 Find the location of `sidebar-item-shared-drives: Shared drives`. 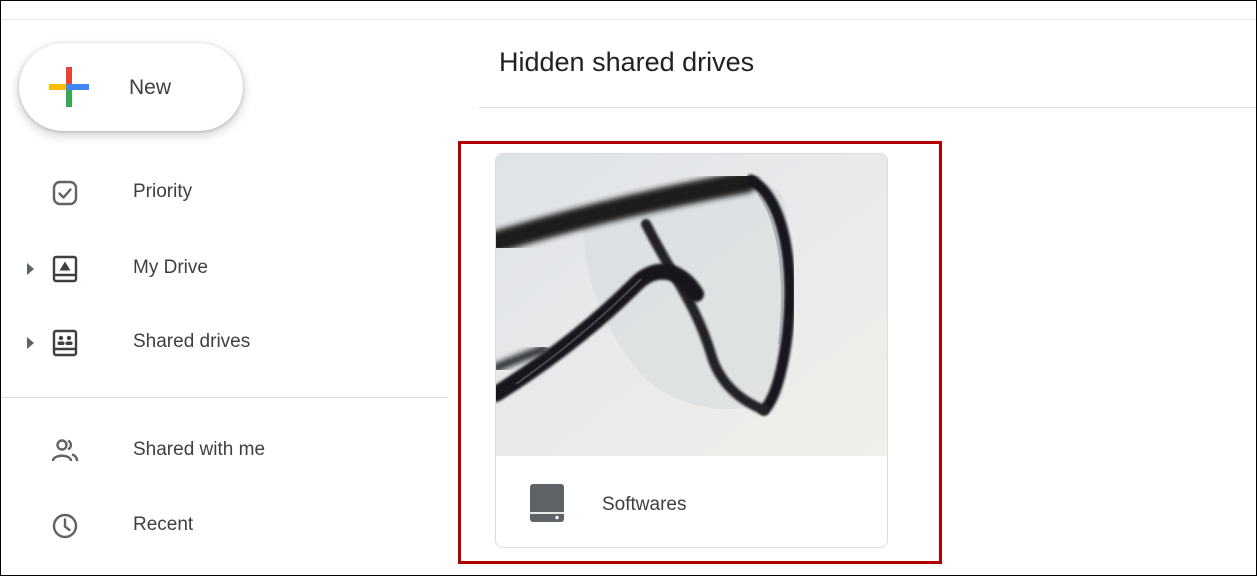

sidebar-item-shared-drives: Shared drives is located at coordinates (221, 343).